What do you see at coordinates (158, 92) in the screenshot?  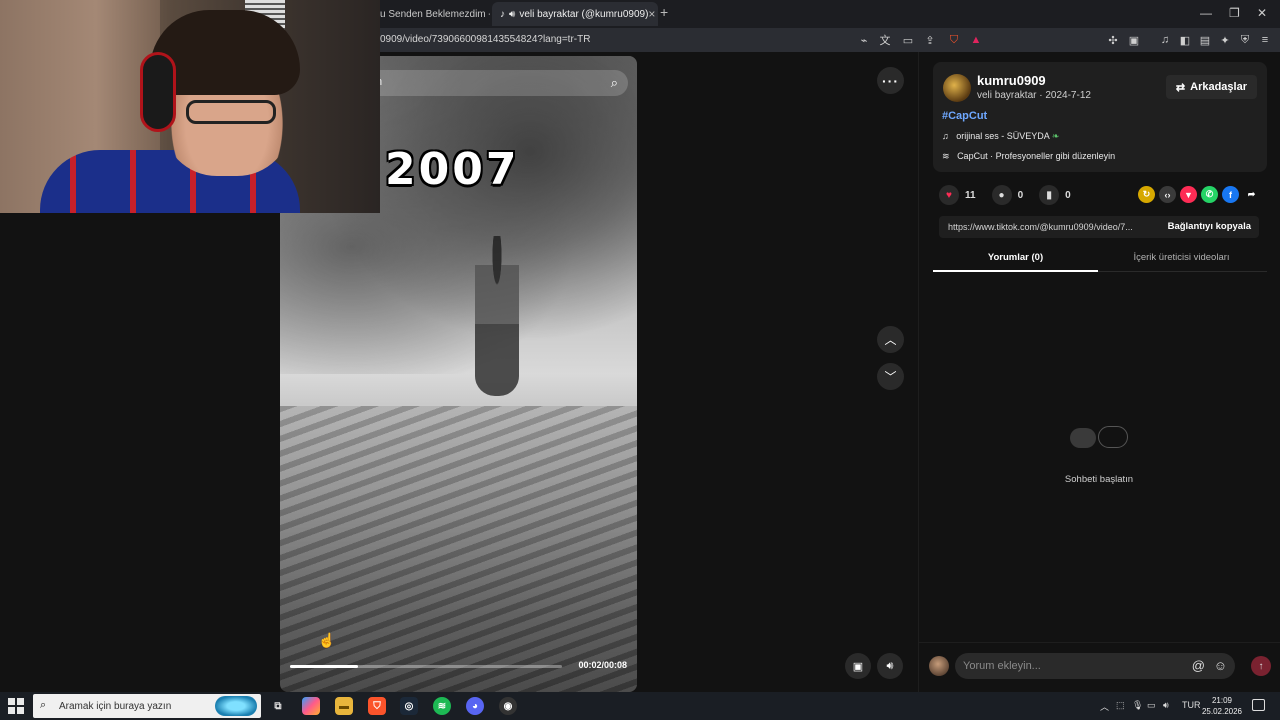 I see `webcam-headset` at bounding box center [158, 92].